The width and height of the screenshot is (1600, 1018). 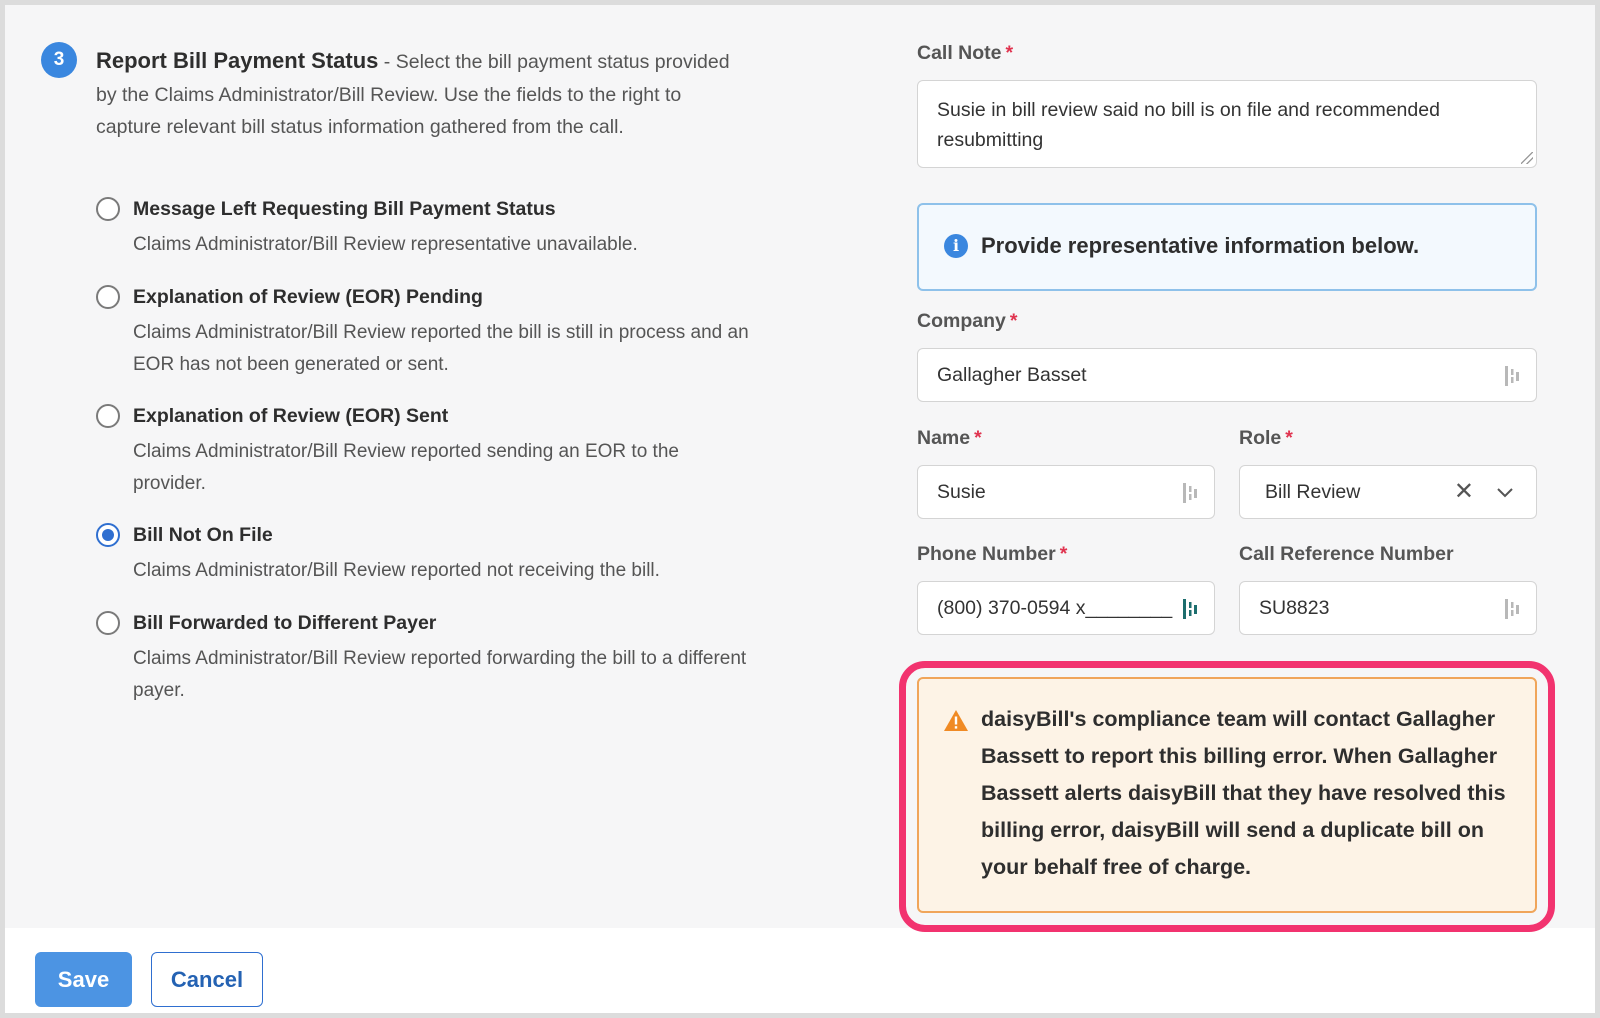 What do you see at coordinates (961, 492) in the screenshot?
I see `name-value: Susie` at bounding box center [961, 492].